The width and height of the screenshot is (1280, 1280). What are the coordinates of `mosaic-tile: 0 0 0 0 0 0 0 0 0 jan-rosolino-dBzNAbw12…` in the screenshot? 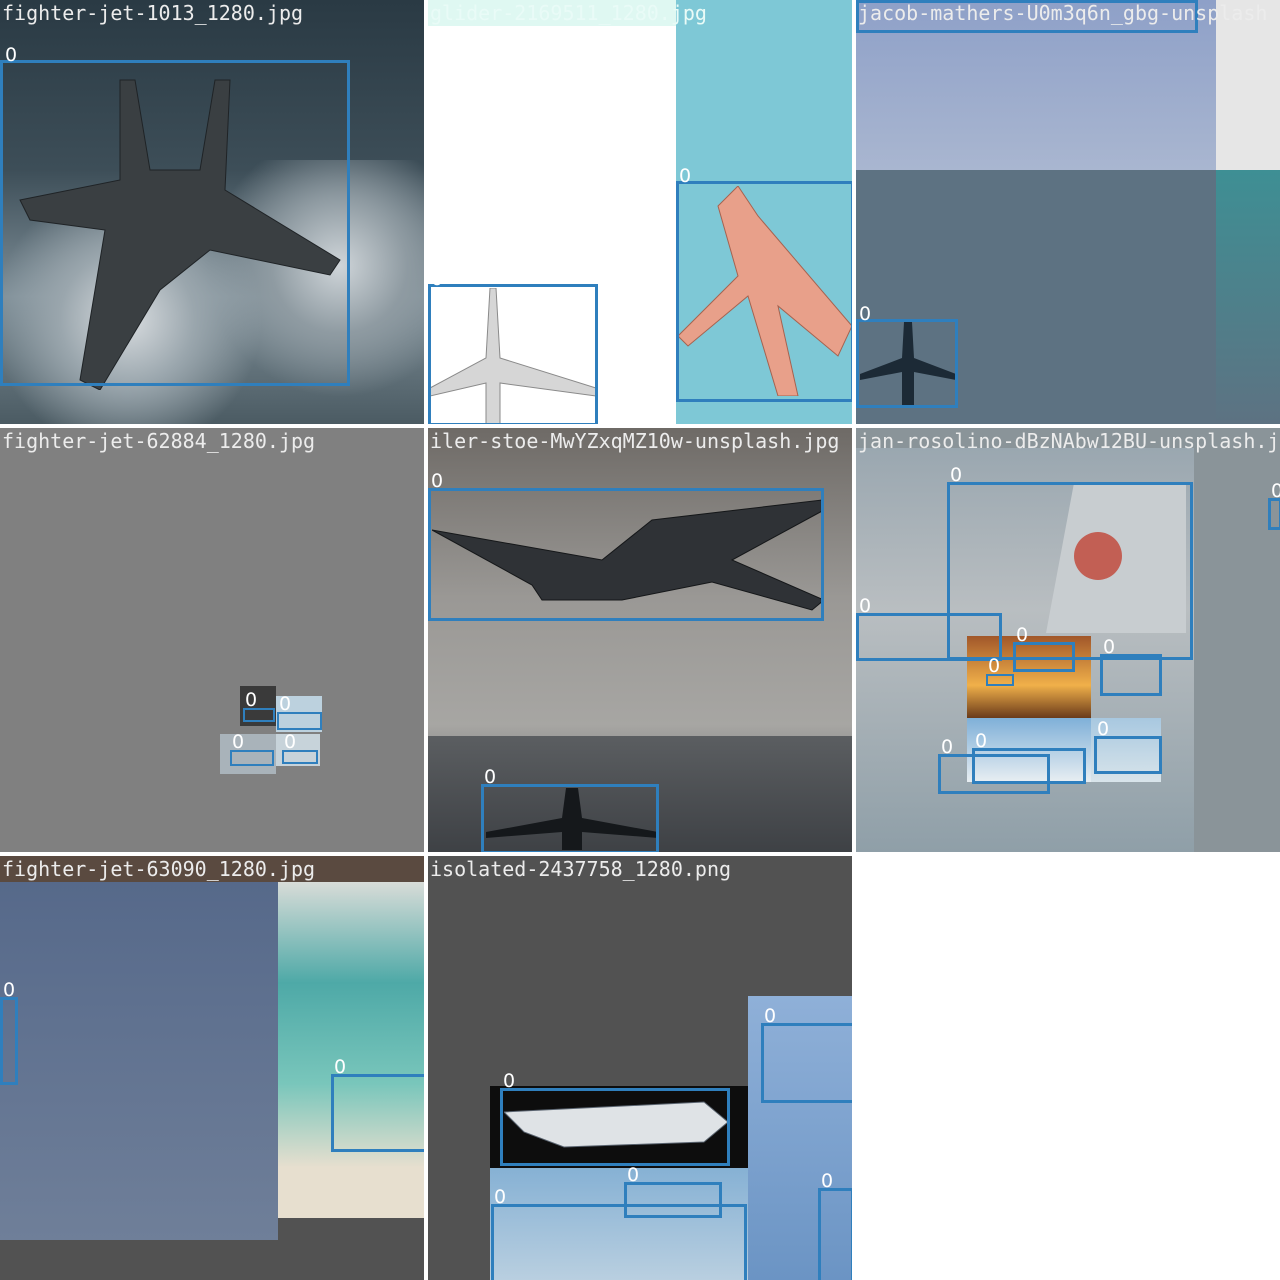 It's located at (1068, 640).